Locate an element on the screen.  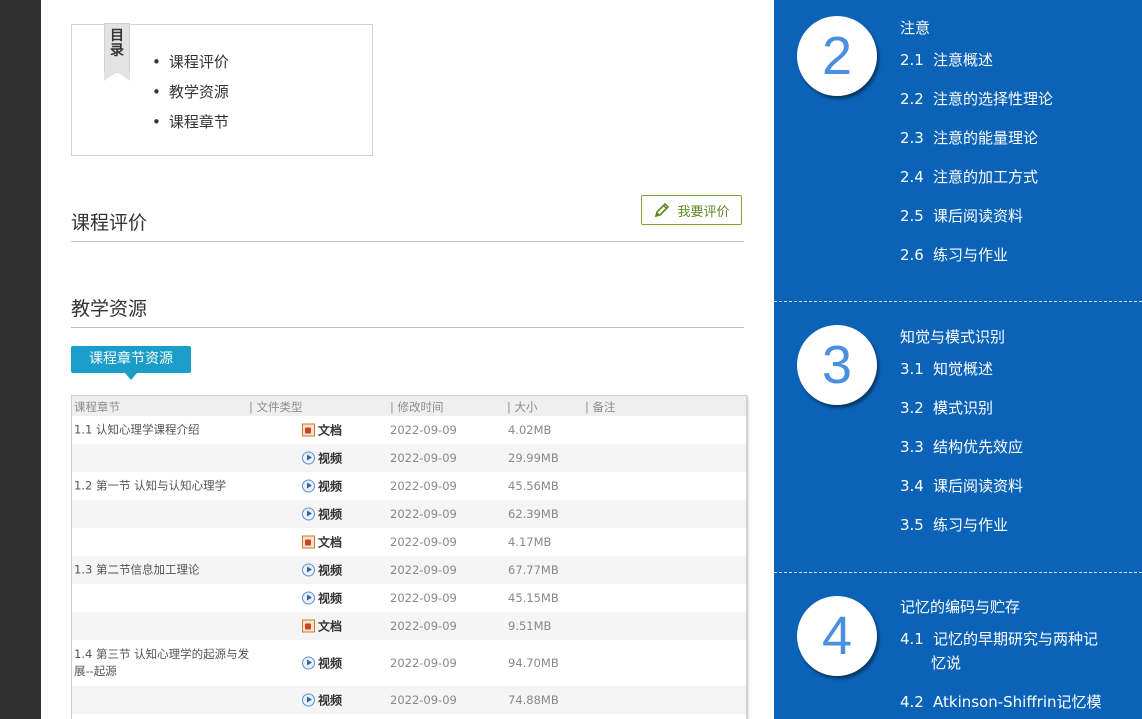
chapter-number-badge: 2 is located at coordinates (837, 56).